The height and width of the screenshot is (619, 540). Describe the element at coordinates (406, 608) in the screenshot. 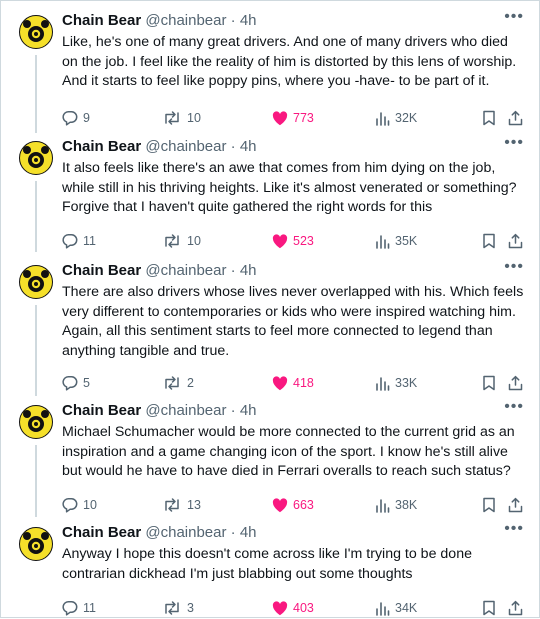

I see `views-count: 34K` at that location.